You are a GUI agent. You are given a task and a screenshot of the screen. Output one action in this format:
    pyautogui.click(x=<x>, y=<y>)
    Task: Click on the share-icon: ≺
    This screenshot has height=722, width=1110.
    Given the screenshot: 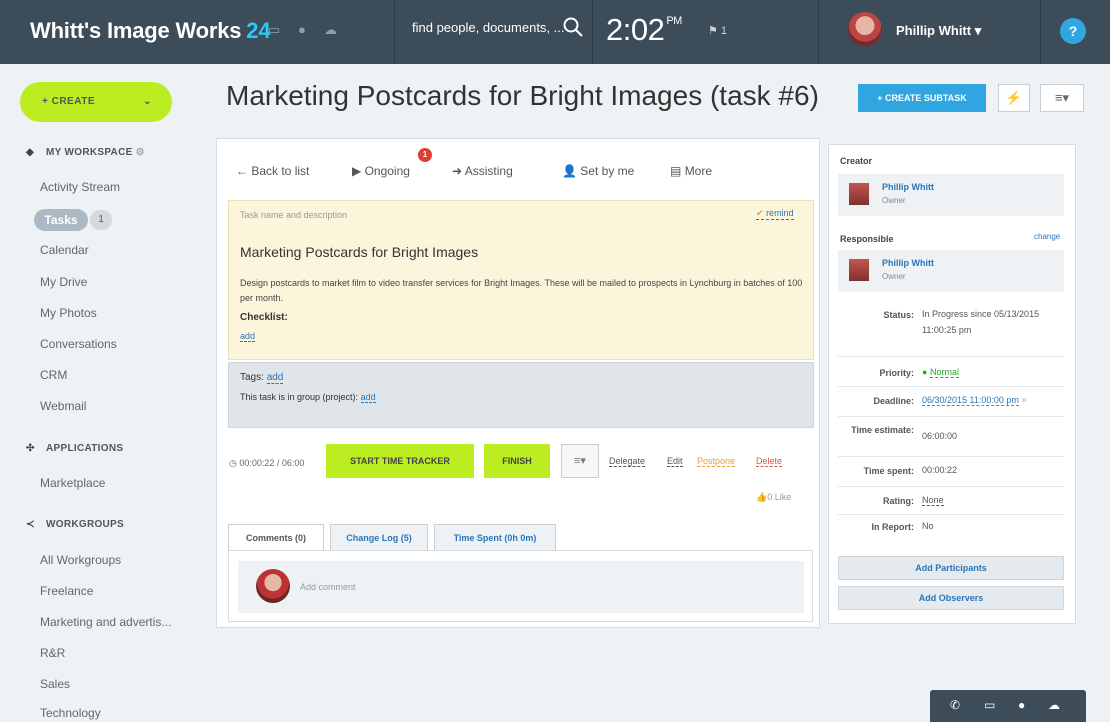 What is the action you would take?
    pyautogui.click(x=30, y=524)
    